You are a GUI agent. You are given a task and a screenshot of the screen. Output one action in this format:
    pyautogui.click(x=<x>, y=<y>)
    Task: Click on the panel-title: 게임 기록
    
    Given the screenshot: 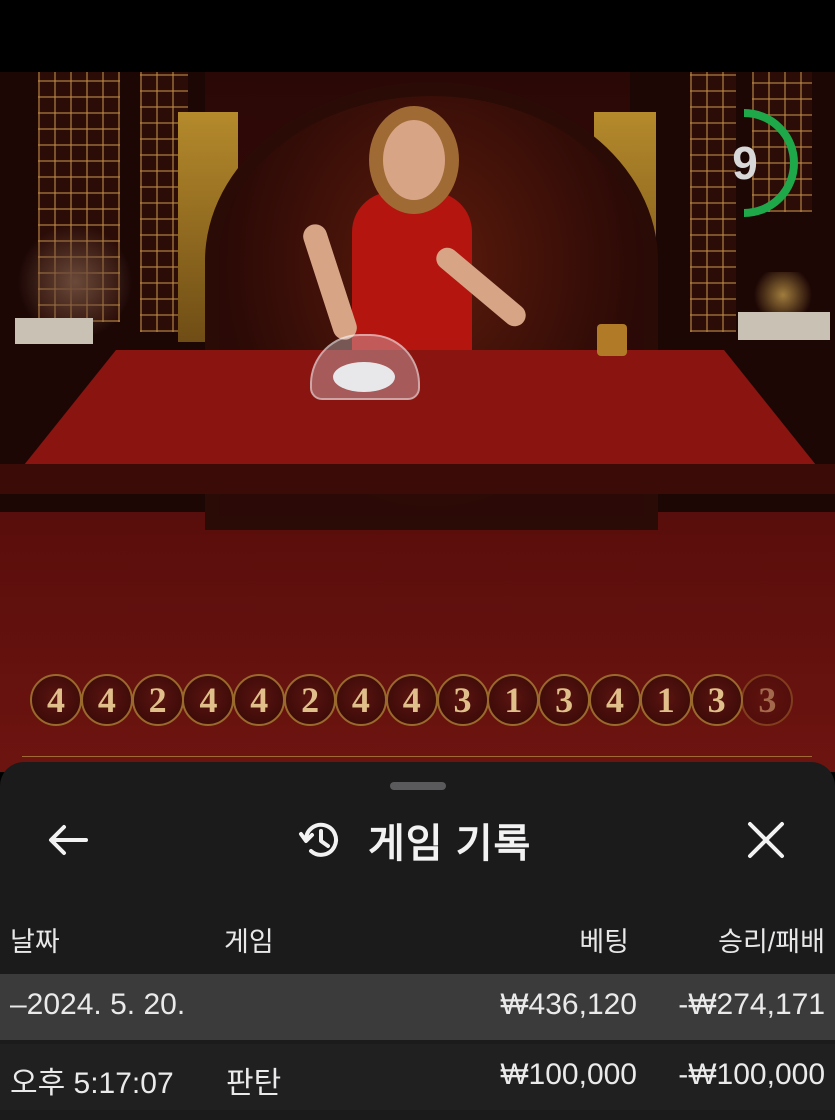 What is the action you would take?
    pyautogui.click(x=450, y=844)
    